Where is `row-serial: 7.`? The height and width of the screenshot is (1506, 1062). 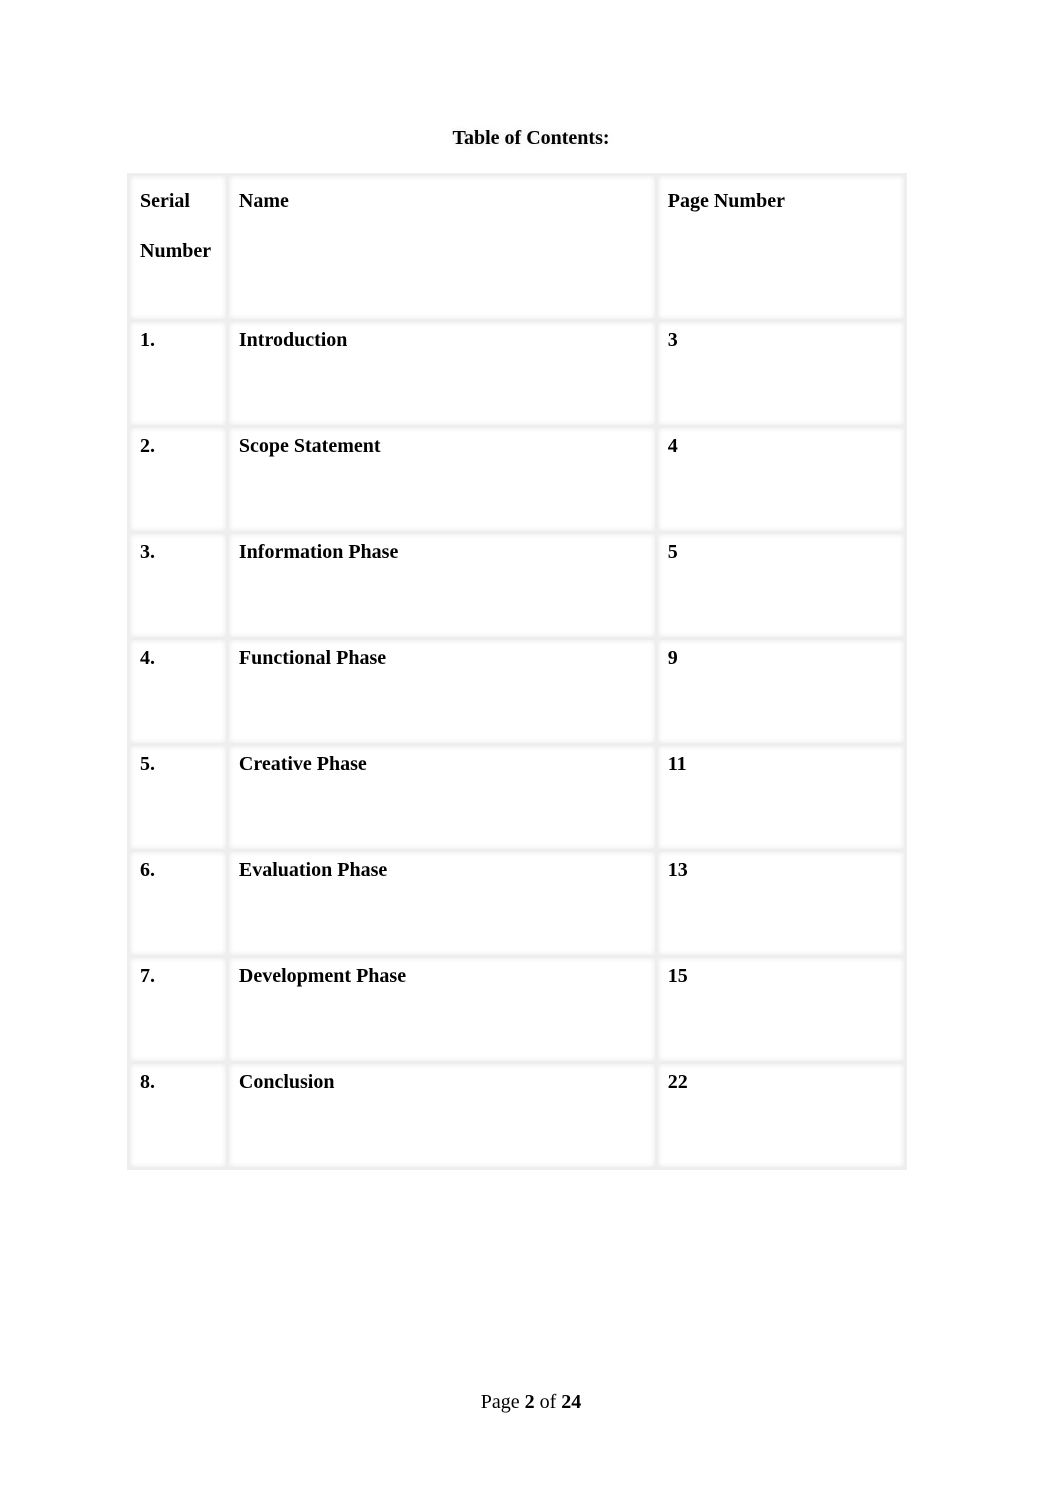 row-serial: 7. is located at coordinates (178, 1009).